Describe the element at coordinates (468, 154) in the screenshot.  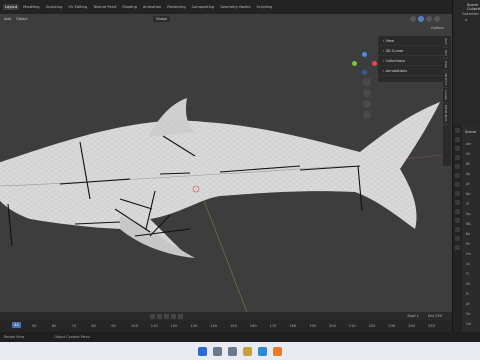
I see `property-item: Se` at that location.